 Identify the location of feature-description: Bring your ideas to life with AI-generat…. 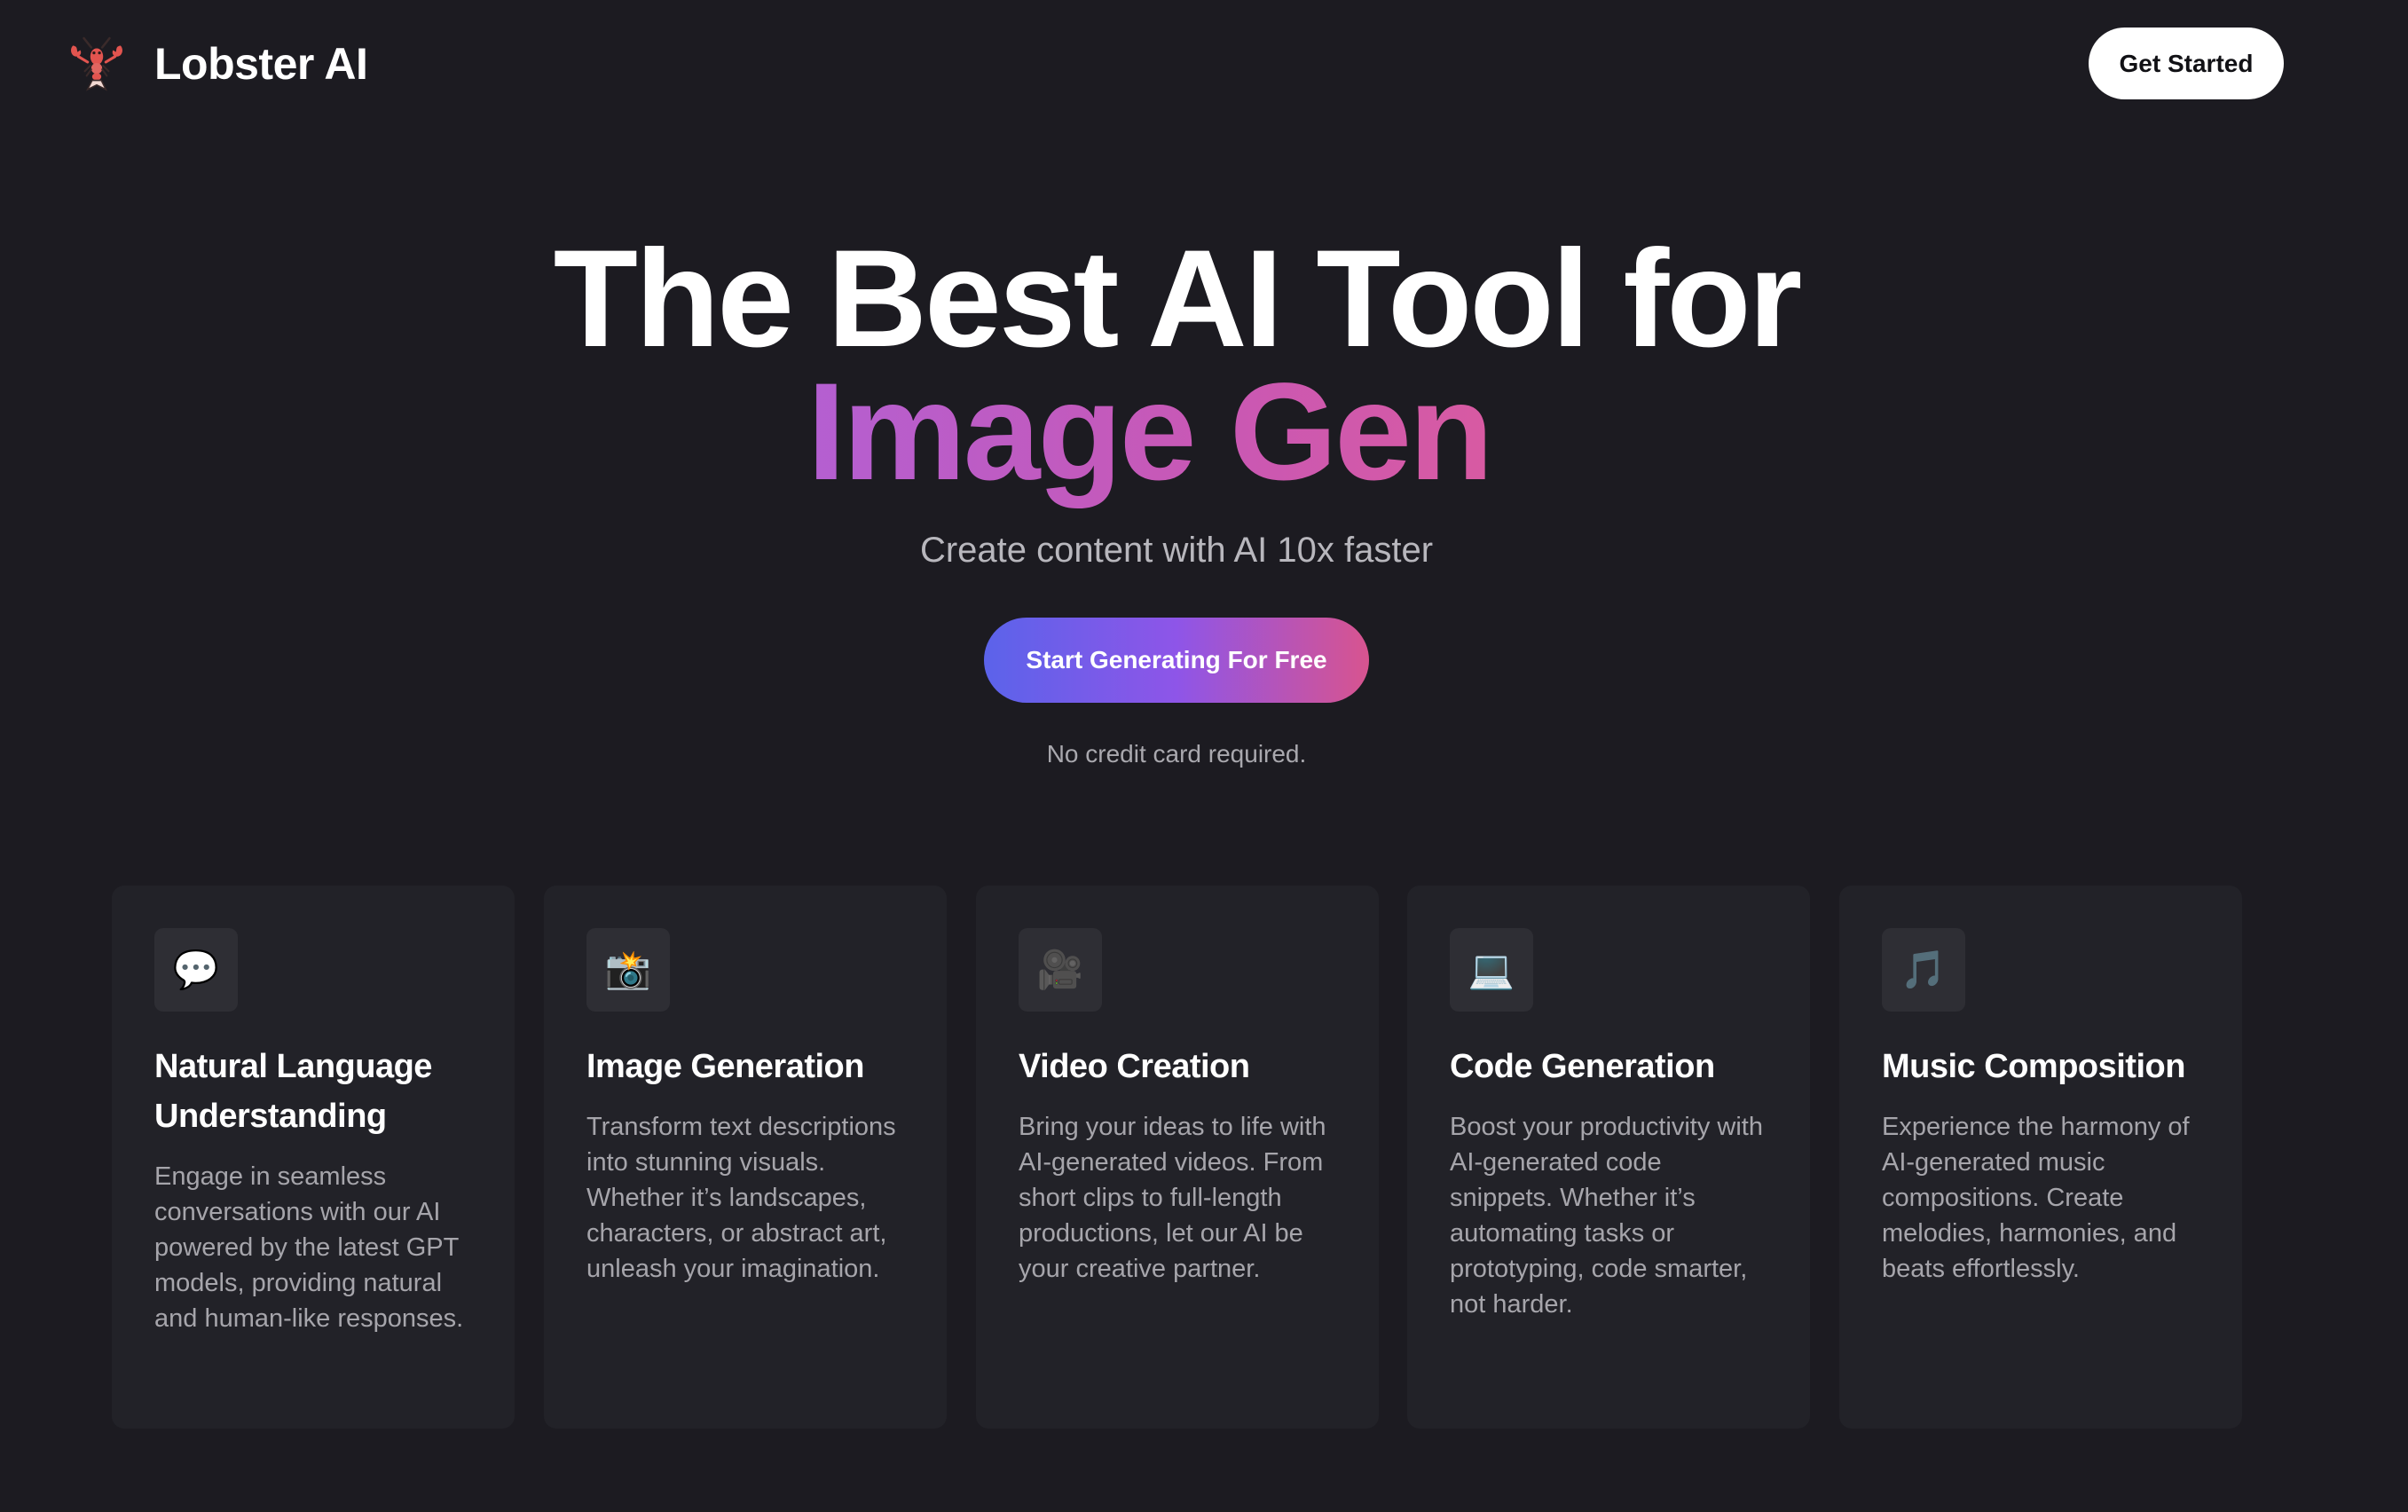
(1172, 1198).